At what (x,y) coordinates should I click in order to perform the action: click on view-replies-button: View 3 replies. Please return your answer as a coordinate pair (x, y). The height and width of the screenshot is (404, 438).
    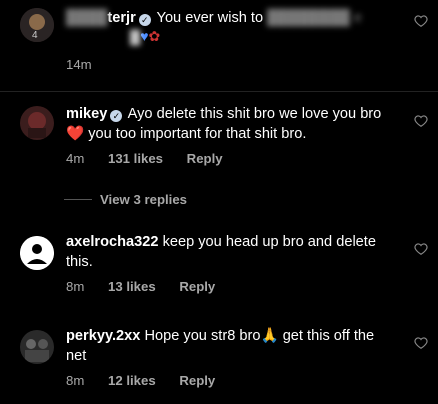
    Looking at the image, I should click on (125, 199).